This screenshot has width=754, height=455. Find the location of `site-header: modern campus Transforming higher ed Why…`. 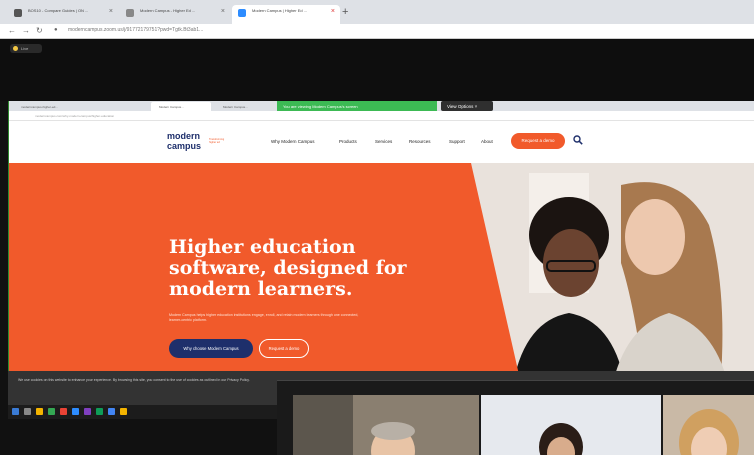

site-header: modern campus Transforming higher ed Why… is located at coordinates (381, 142).